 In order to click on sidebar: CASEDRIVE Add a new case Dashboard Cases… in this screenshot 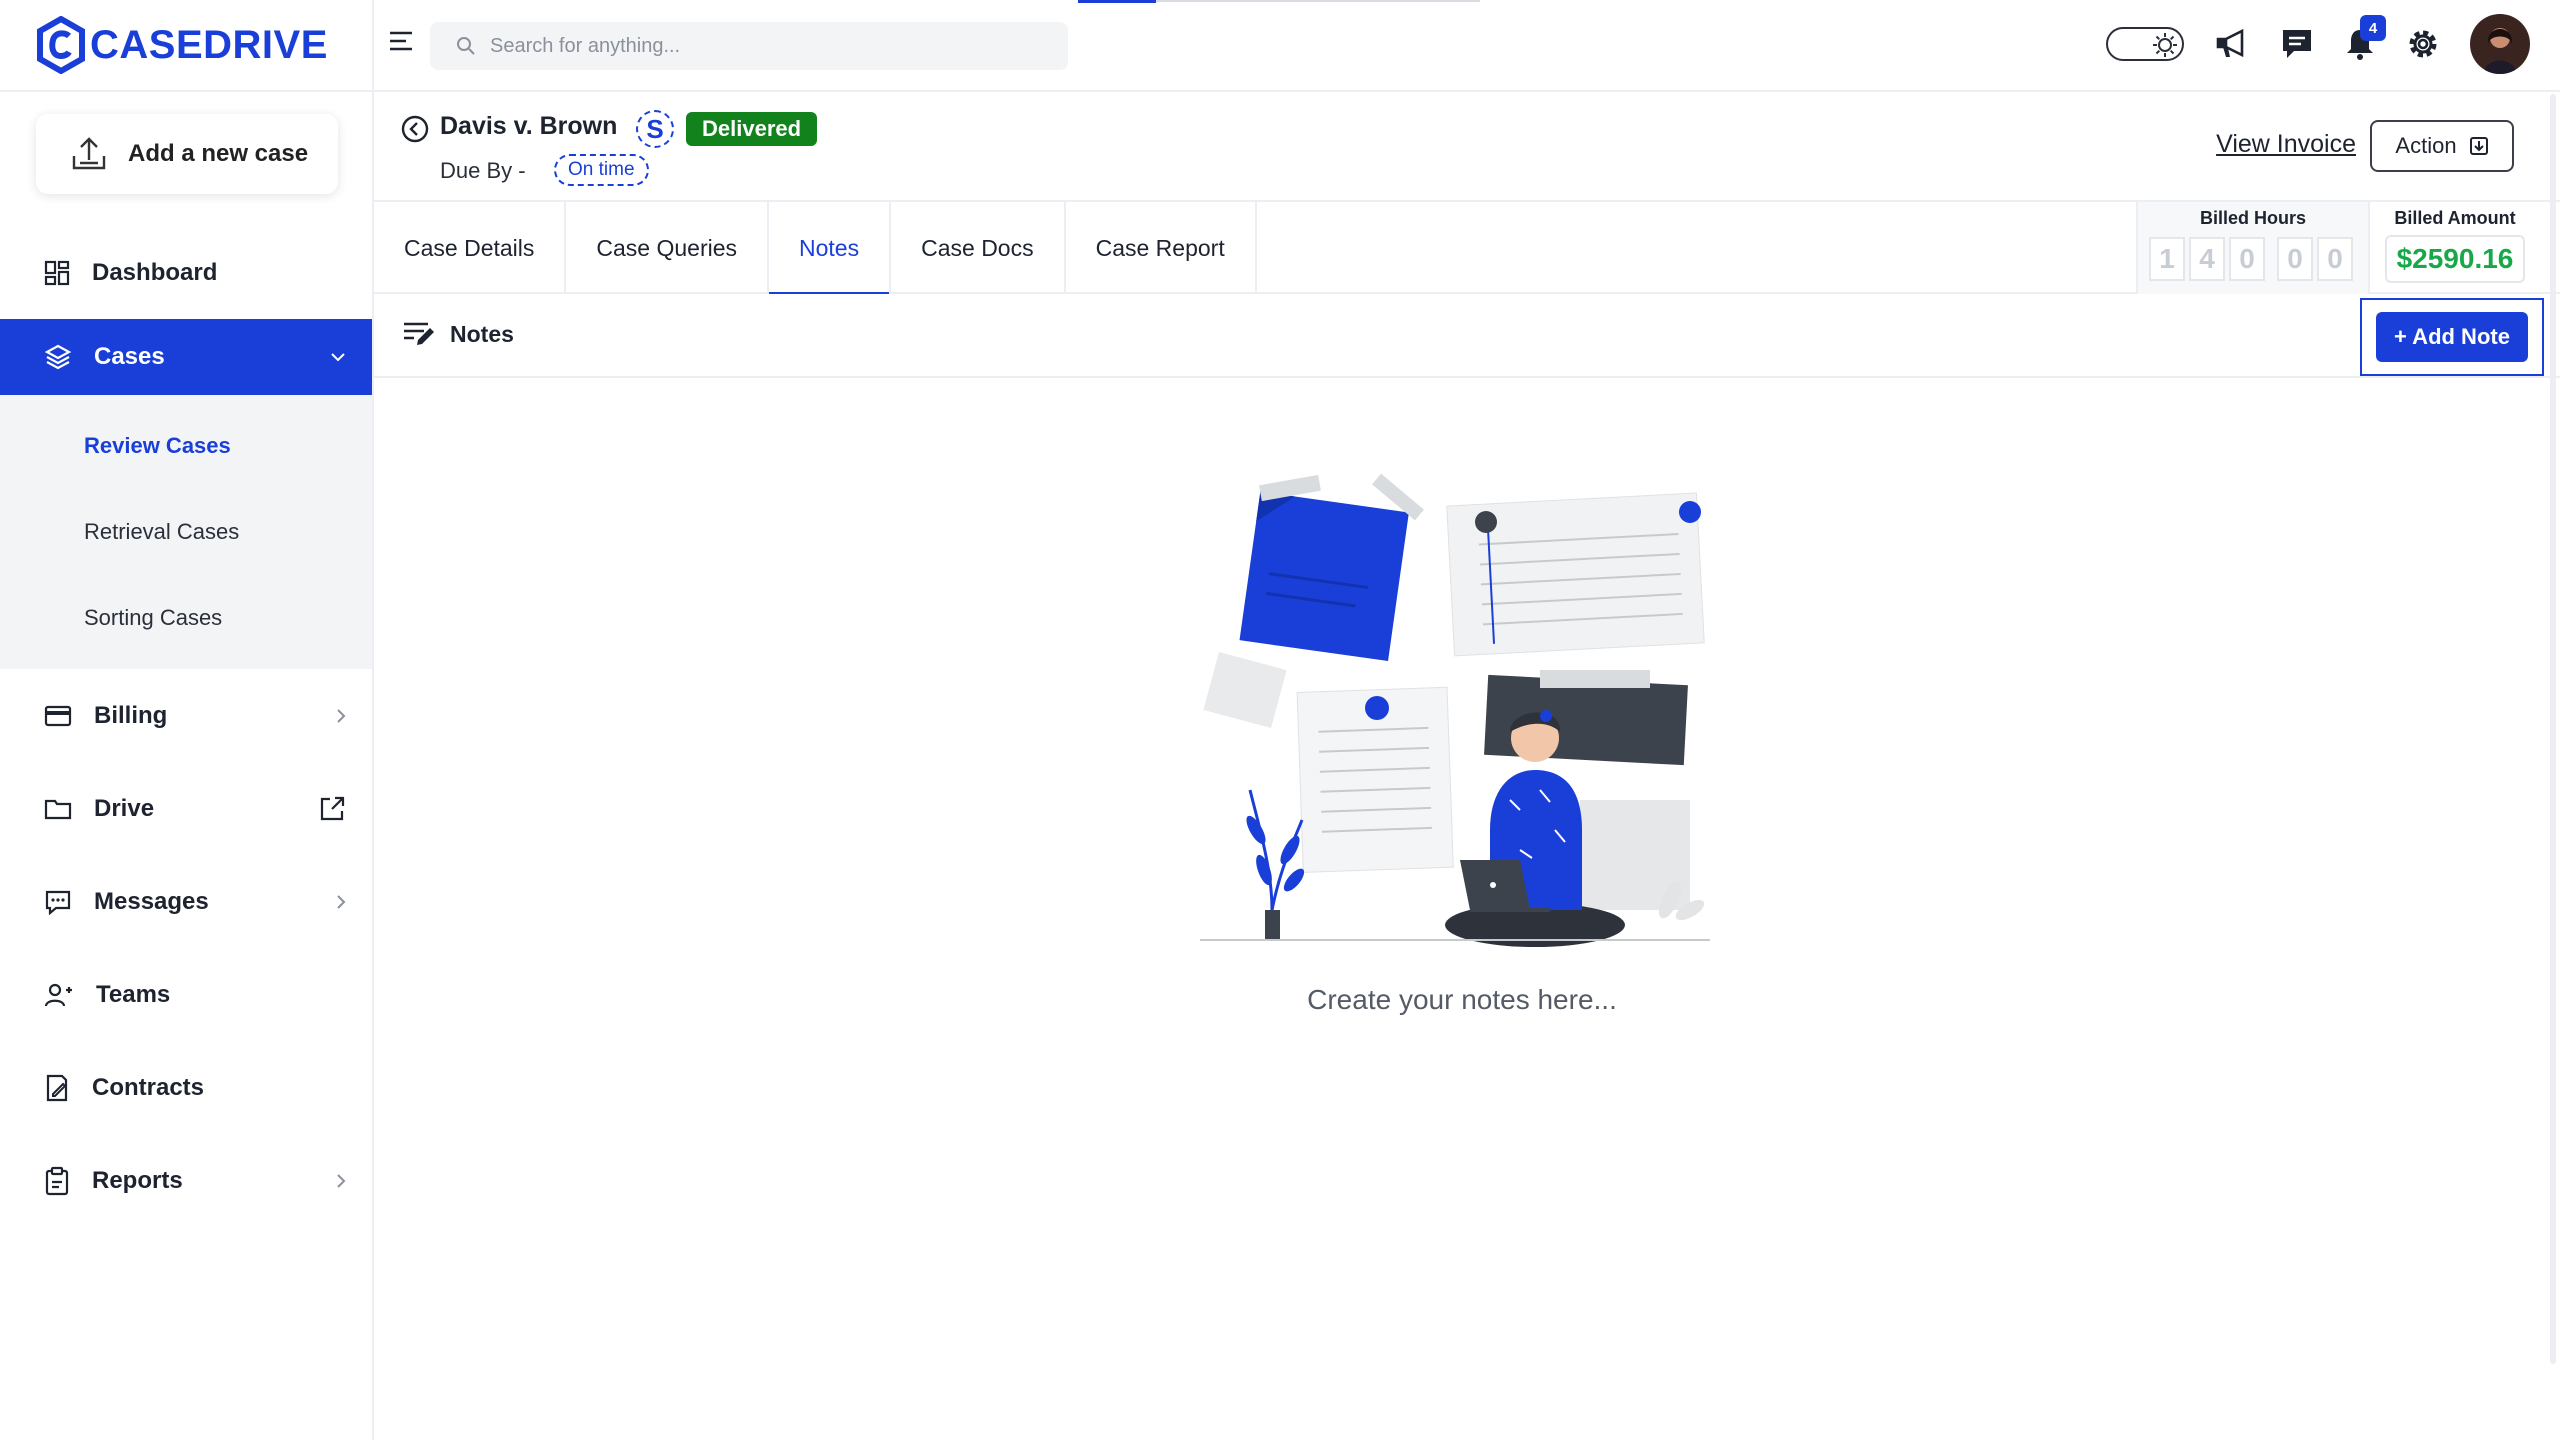, I will do `click(187, 720)`.